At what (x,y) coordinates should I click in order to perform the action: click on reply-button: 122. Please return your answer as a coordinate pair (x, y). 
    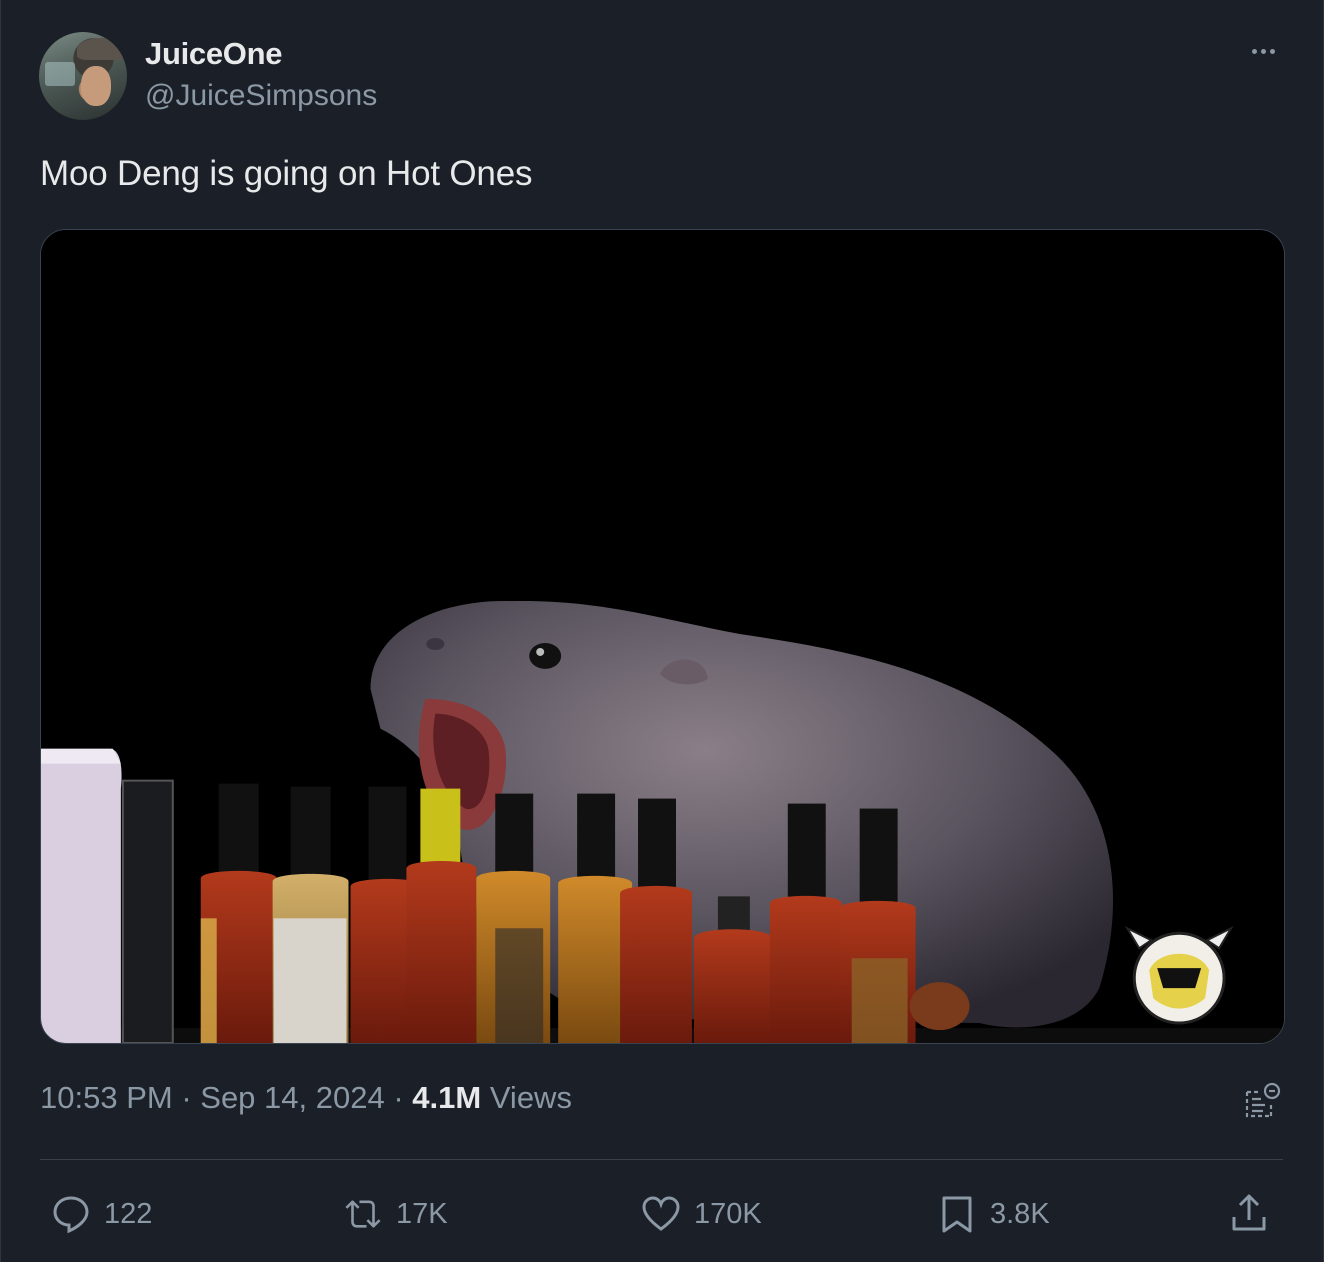
    Looking at the image, I should click on (101, 1214).